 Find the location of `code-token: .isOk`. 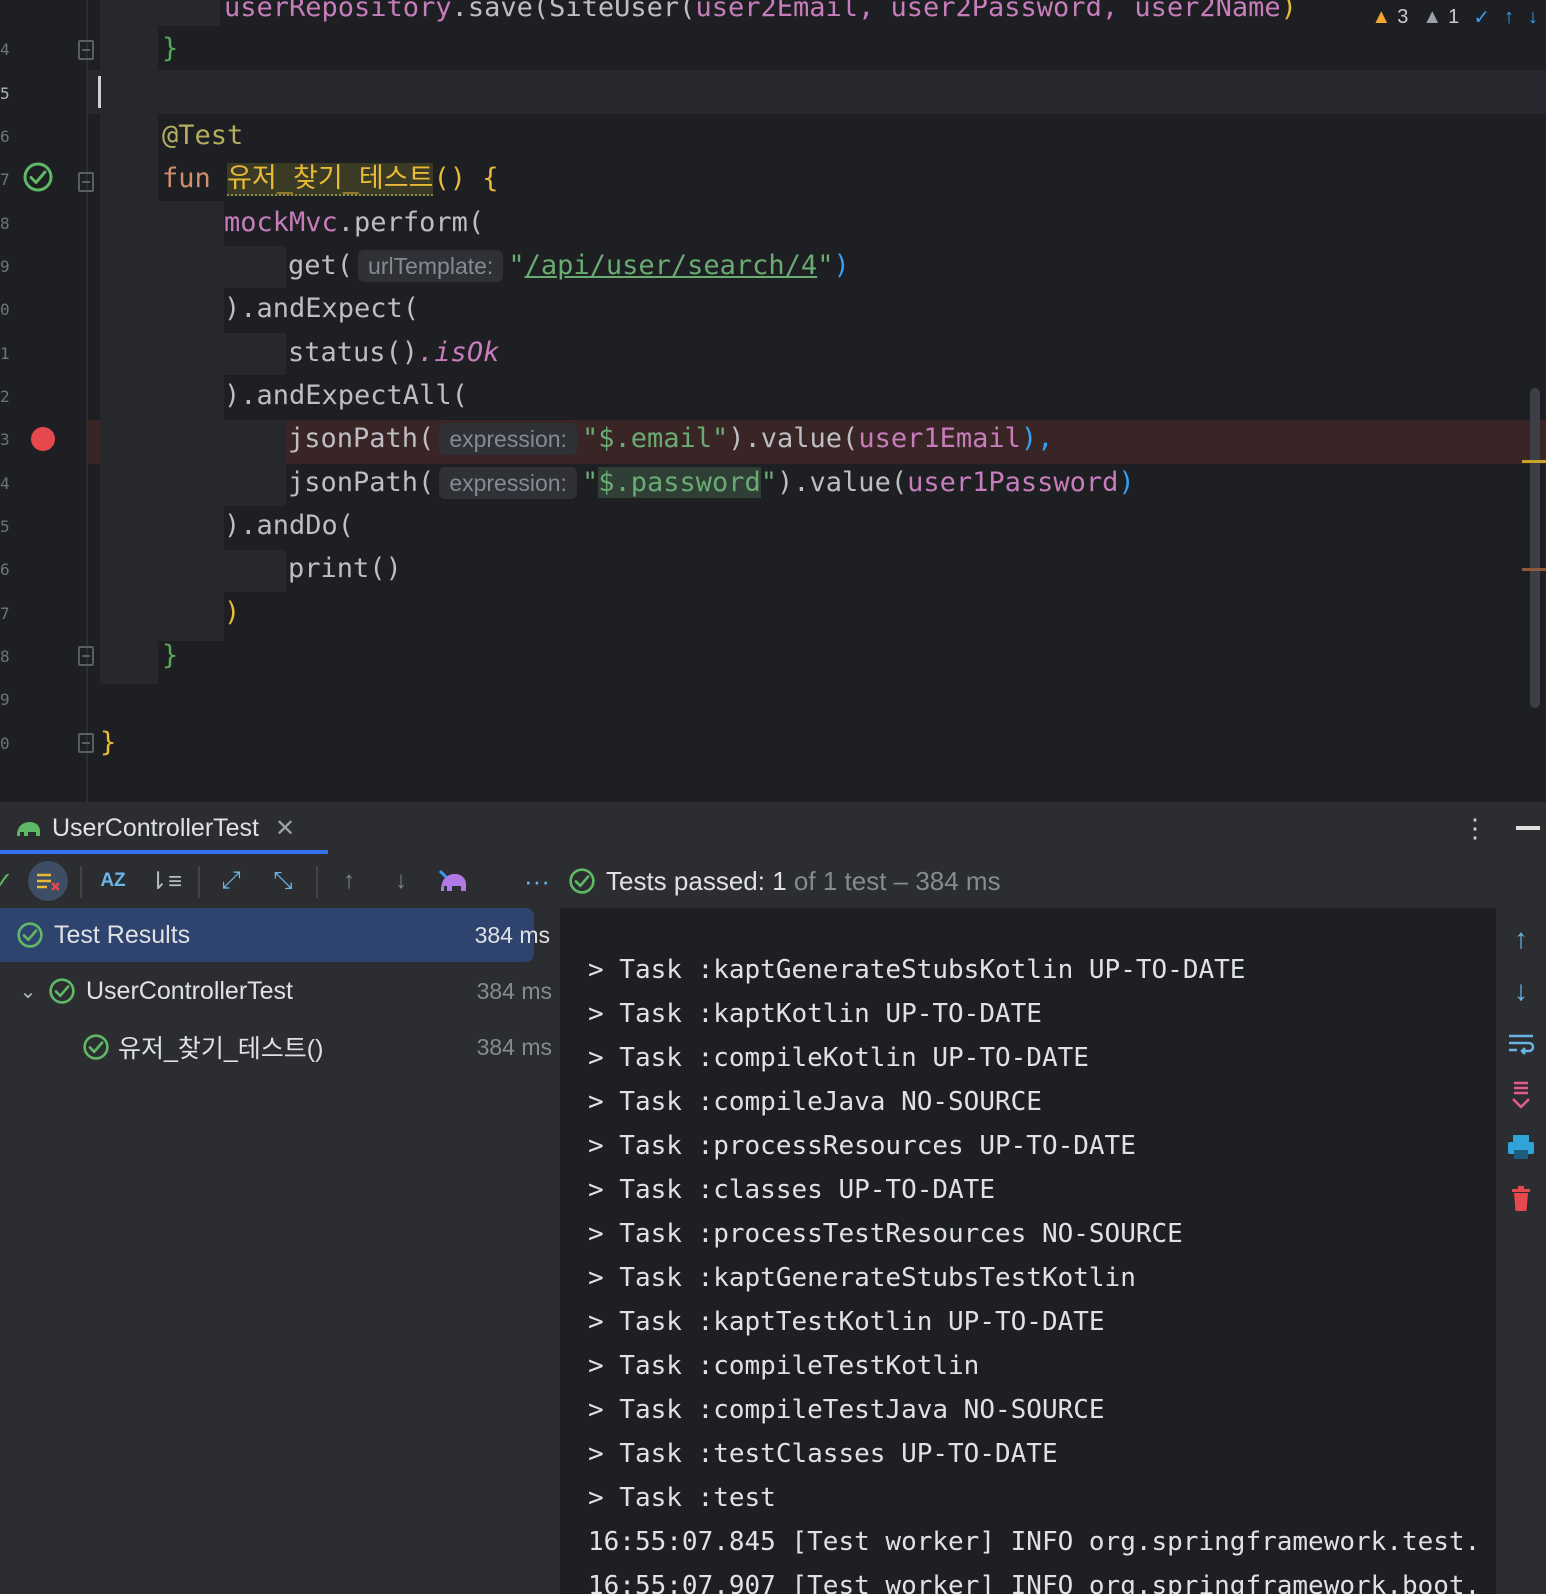

code-token: .isOk is located at coordinates (459, 352).